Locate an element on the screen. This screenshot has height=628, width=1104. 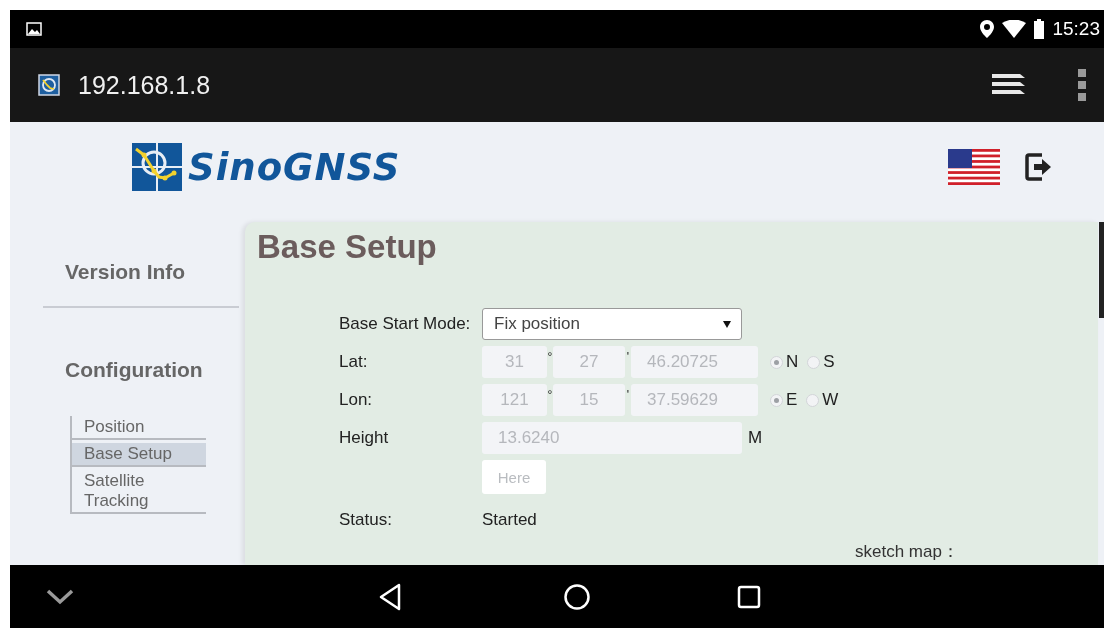
url-text: 192.168.1.8 is located at coordinates (144, 85).